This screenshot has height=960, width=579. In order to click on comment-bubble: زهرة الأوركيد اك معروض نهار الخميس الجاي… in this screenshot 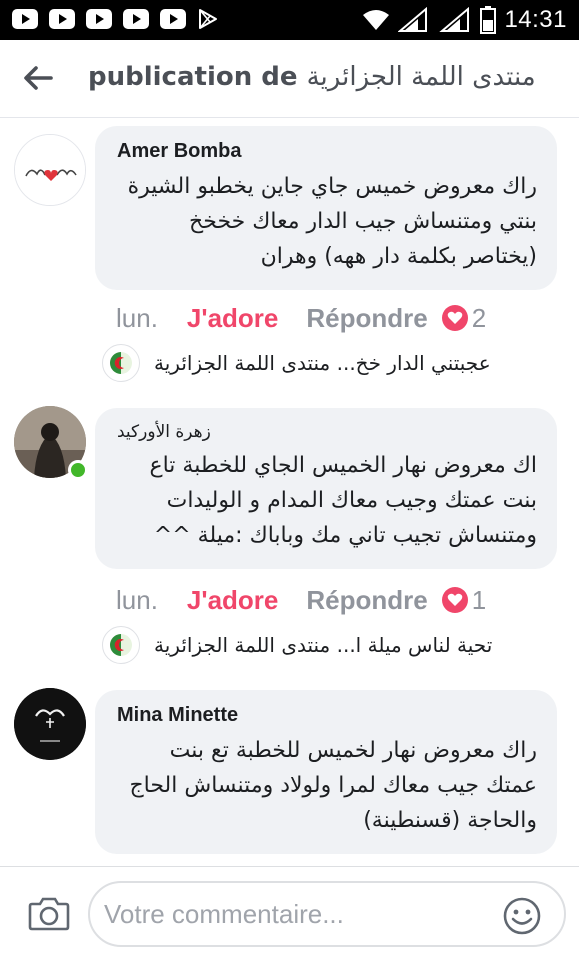, I will do `click(326, 488)`.